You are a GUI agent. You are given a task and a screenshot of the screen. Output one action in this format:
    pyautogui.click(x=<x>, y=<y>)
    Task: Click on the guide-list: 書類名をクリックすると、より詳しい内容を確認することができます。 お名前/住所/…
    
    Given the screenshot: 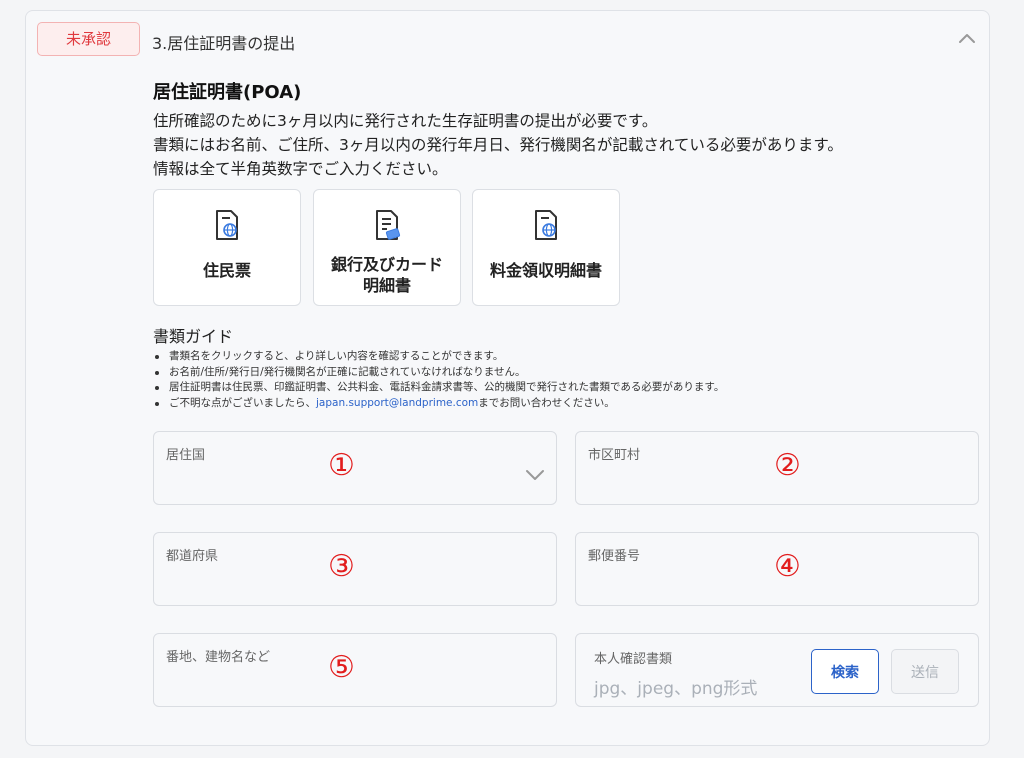 What is the action you would take?
    pyautogui.click(x=438, y=380)
    